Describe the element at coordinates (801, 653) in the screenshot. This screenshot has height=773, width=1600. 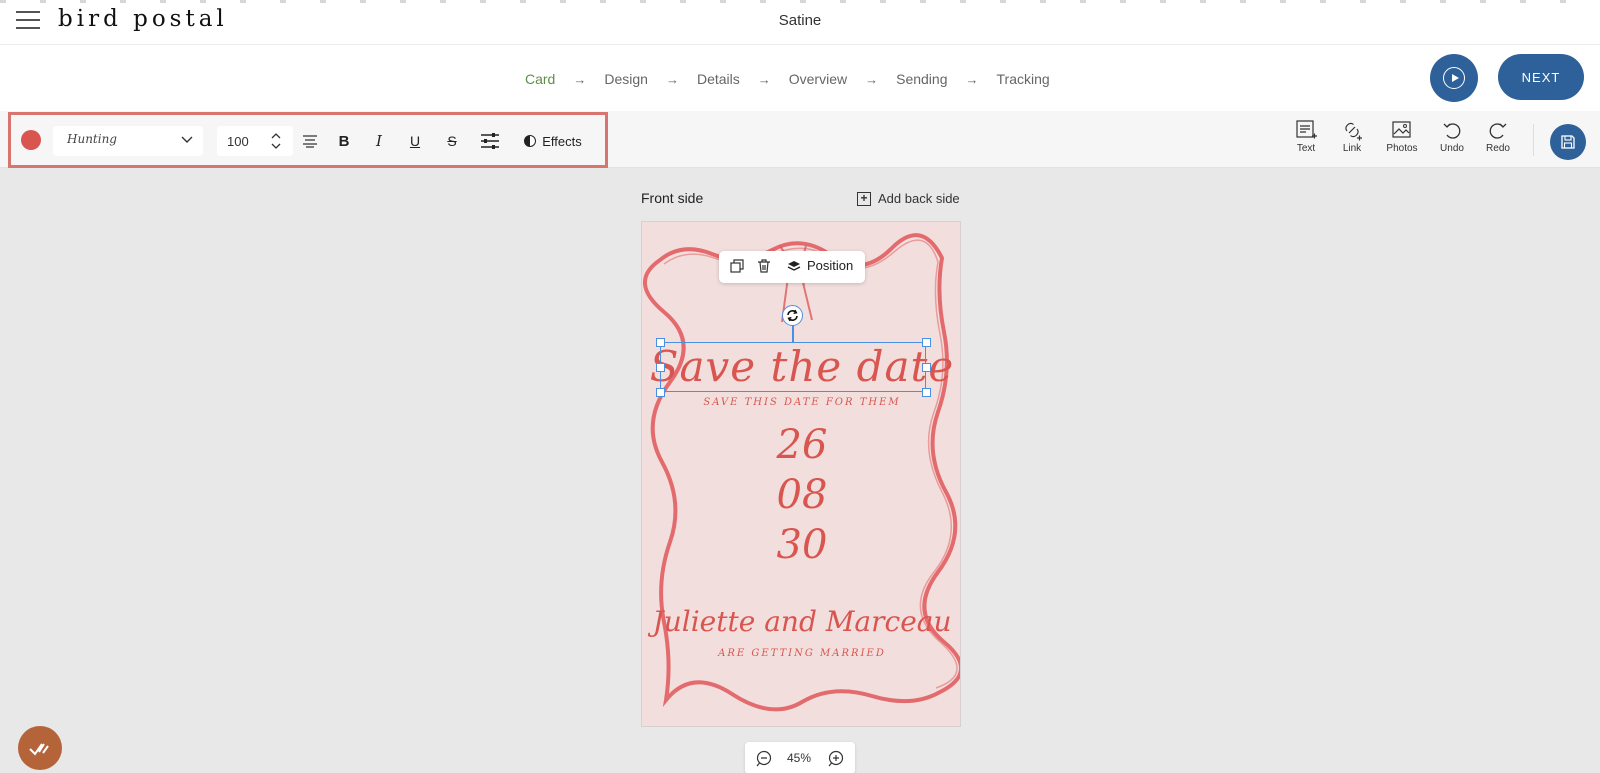
I see `card-tagline: ARE GETTING MARRIED` at that location.